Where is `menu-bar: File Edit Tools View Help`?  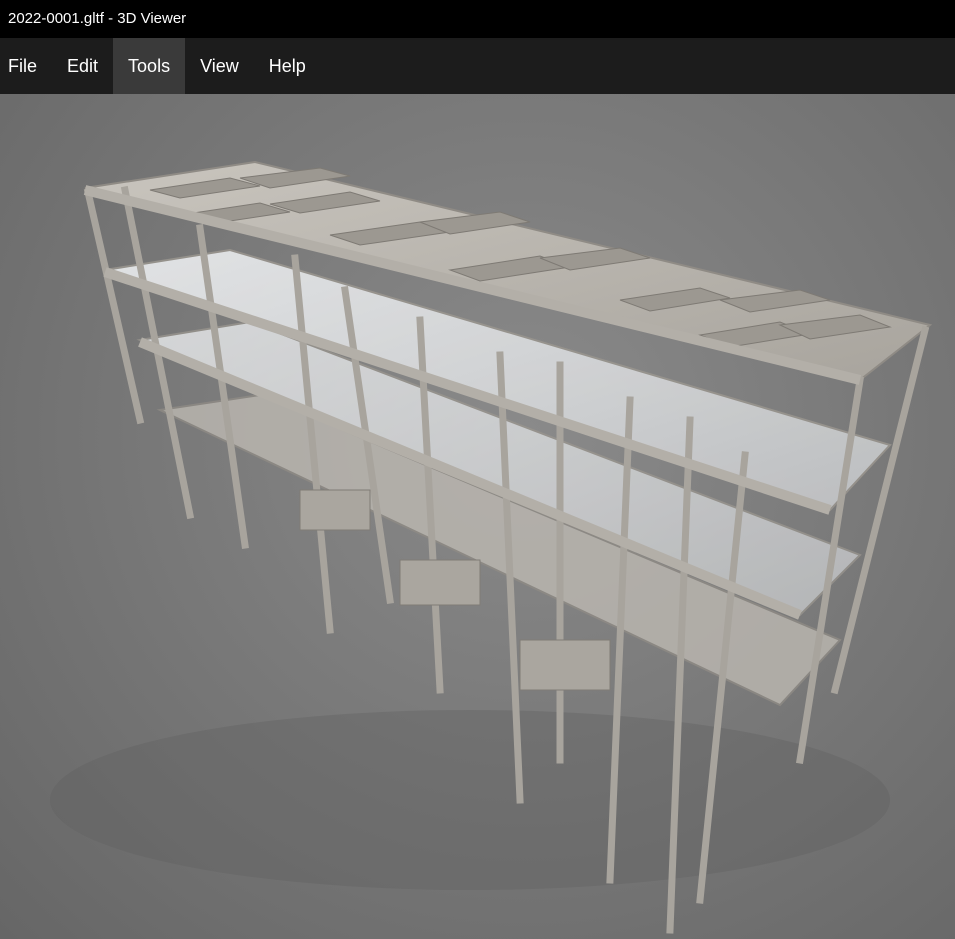 menu-bar: File Edit Tools View Help is located at coordinates (477, 66).